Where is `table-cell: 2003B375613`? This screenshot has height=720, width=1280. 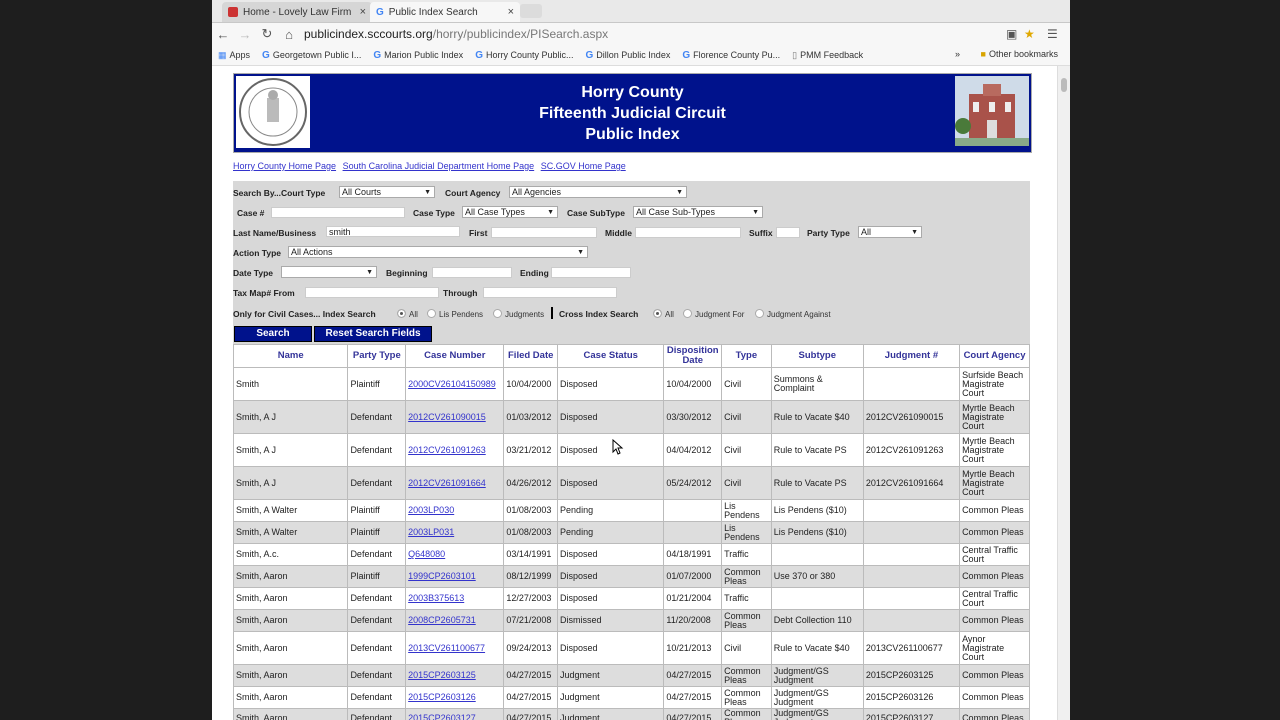 table-cell: 2003B375613 is located at coordinates (455, 598).